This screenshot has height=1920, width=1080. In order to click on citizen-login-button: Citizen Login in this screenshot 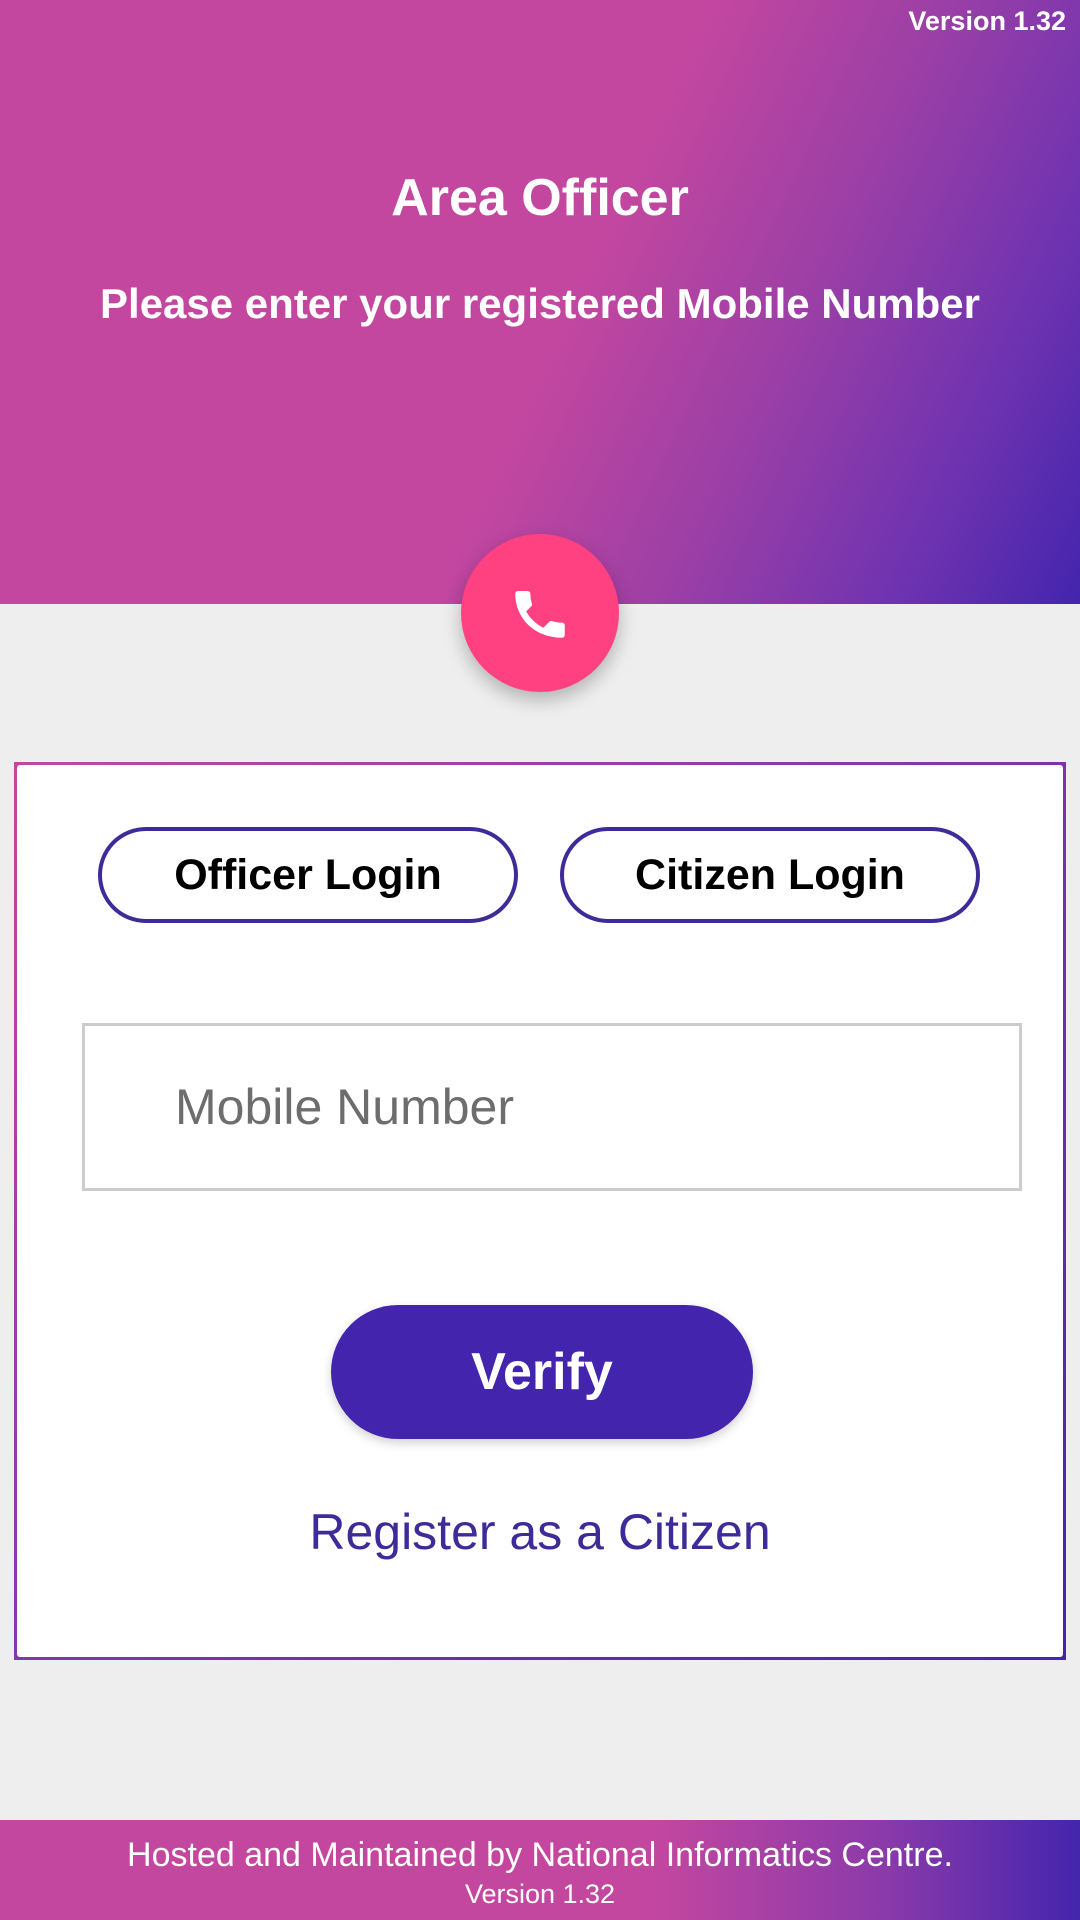, I will do `click(770, 875)`.